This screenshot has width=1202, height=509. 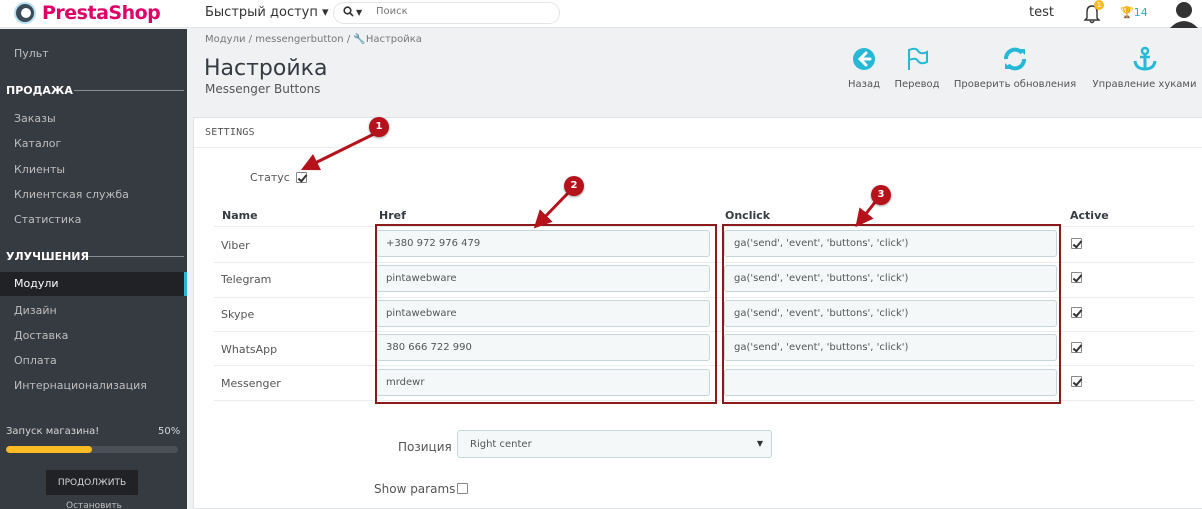 I want to click on breadcrumb: Модули / messengerbutton / 🔧Настройка, so click(x=313, y=39).